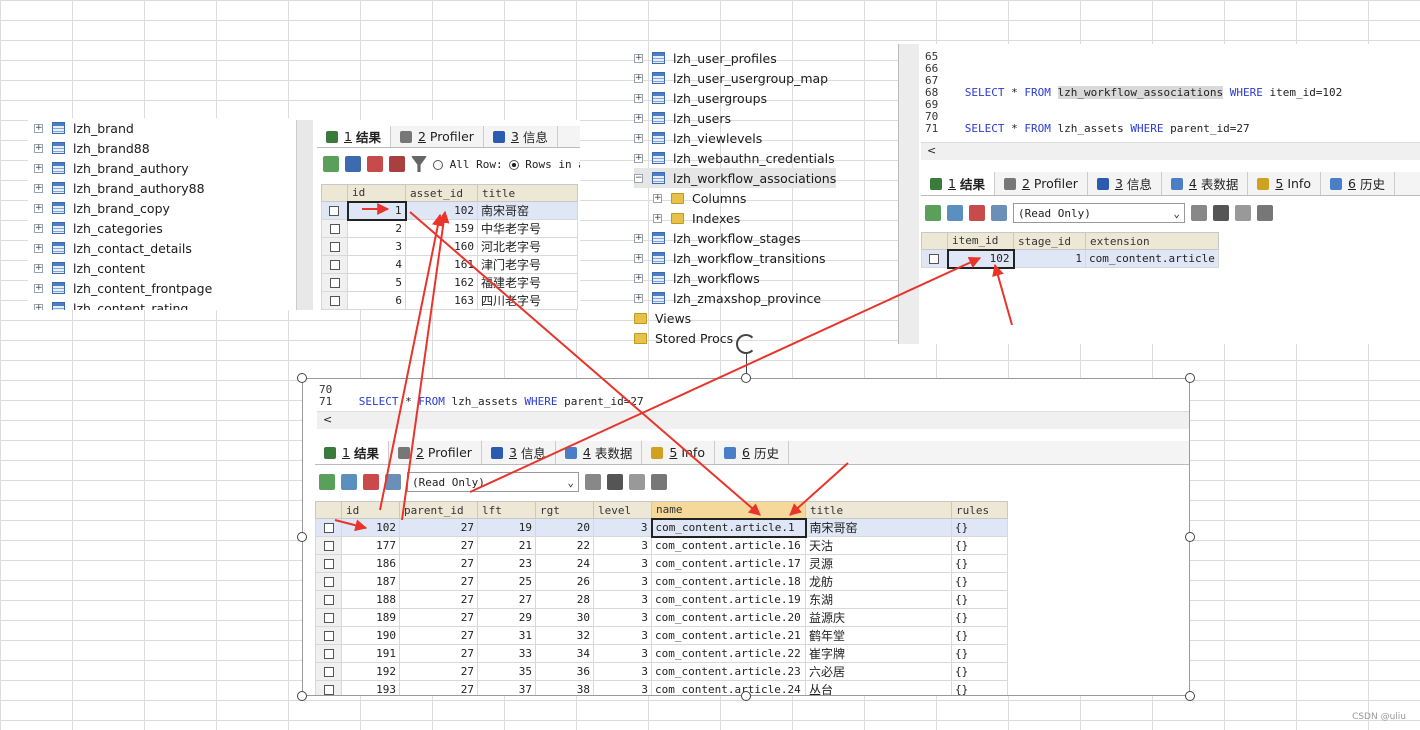  Describe the element at coordinates (119, 188) in the screenshot. I see `tree-item-lzh_brand_authory88: + lzh_brand_authory88` at that location.